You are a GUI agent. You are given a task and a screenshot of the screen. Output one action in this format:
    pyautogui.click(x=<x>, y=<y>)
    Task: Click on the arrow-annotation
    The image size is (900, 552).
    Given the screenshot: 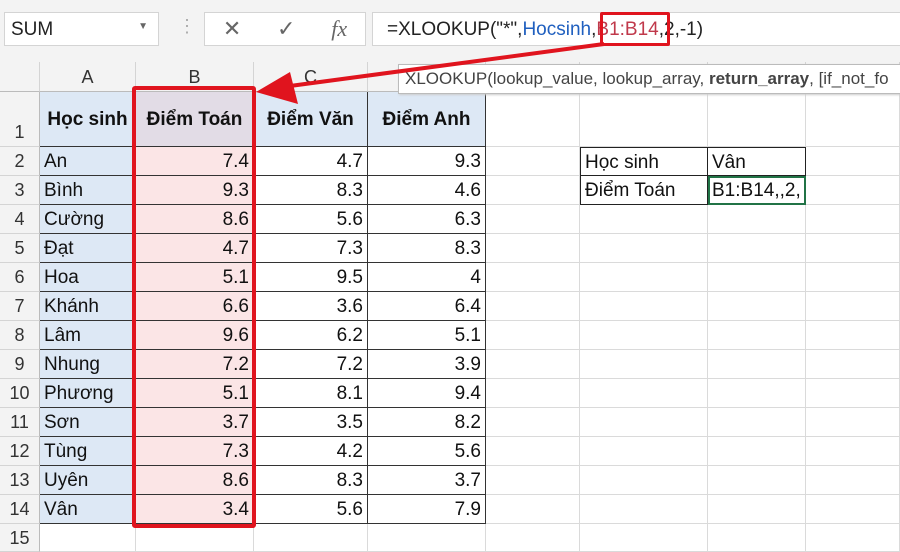 What is the action you would take?
    pyautogui.click(x=430, y=73)
    